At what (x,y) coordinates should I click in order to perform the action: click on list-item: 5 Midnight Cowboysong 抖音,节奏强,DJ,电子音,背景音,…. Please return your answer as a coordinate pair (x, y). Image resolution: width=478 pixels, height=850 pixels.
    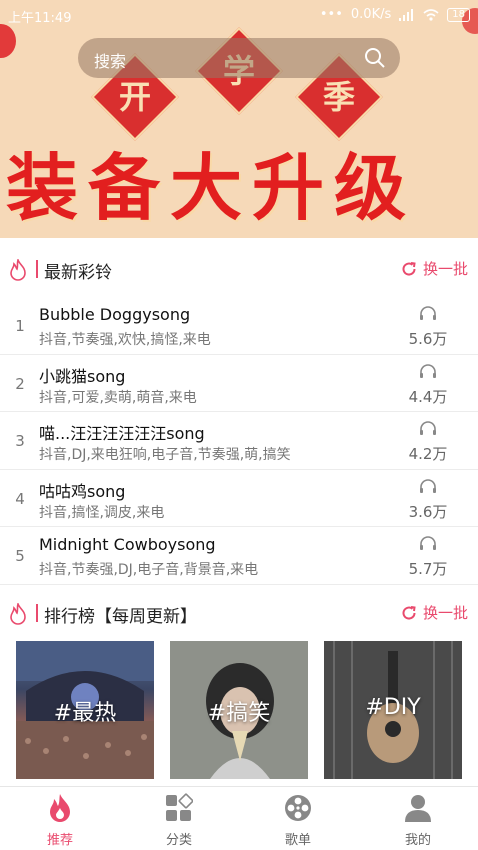
    Looking at the image, I should click on (239, 556).